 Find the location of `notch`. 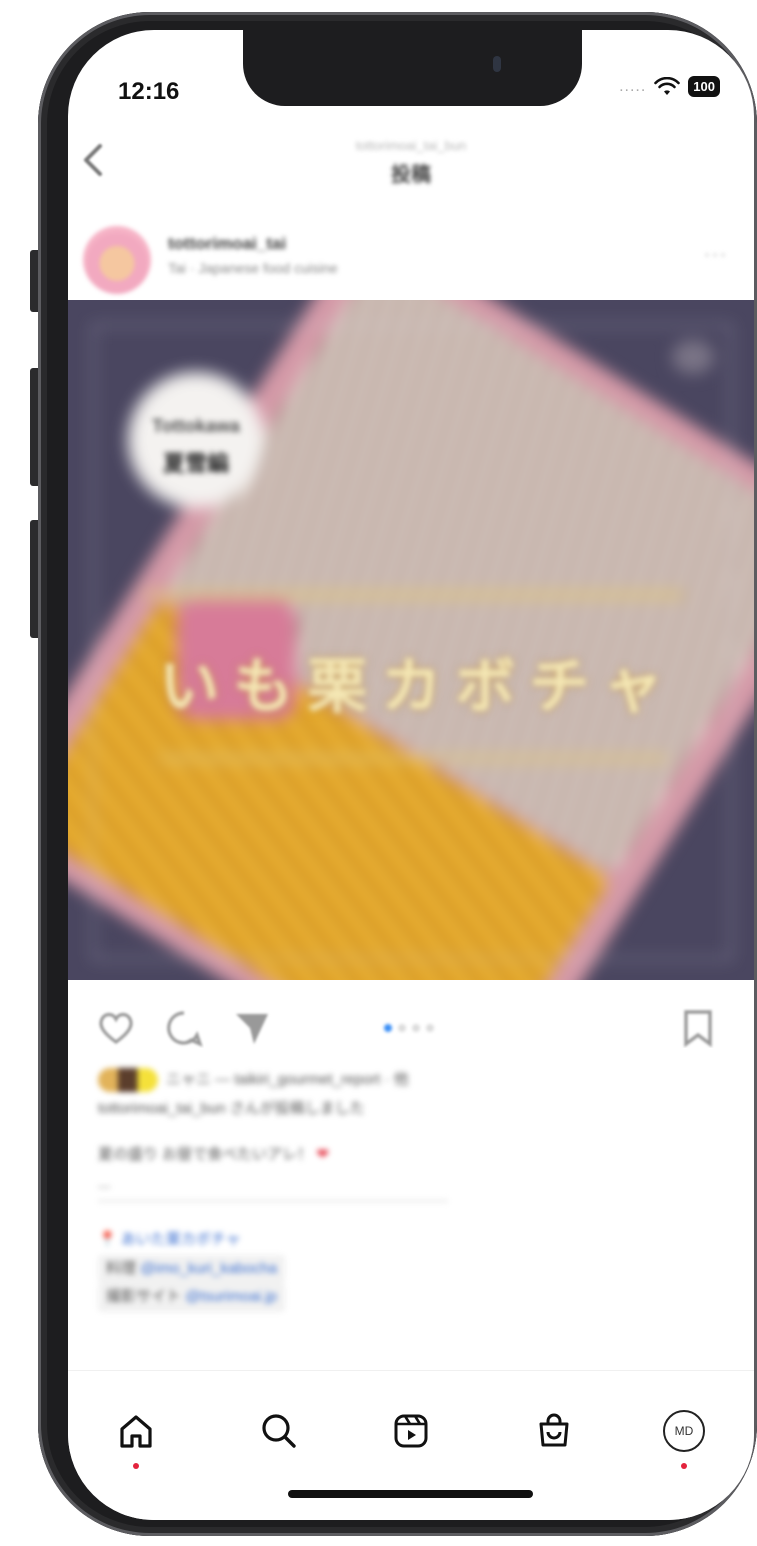

notch is located at coordinates (412, 68).